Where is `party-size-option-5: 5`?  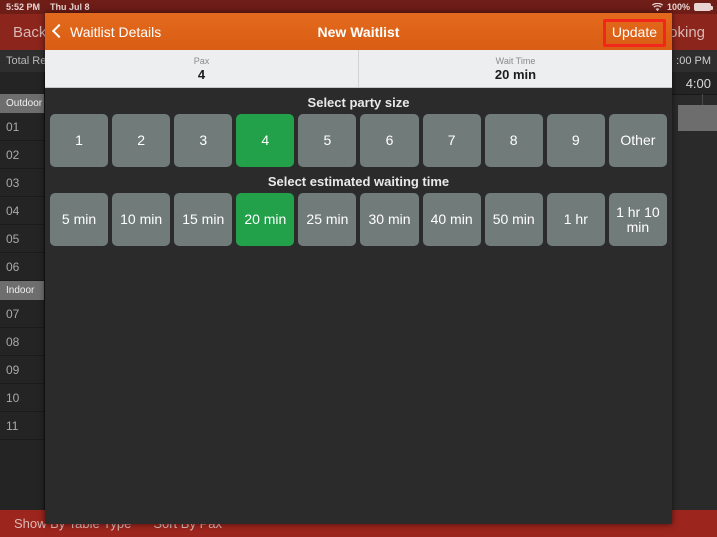
party-size-option-5: 5 is located at coordinates (327, 140).